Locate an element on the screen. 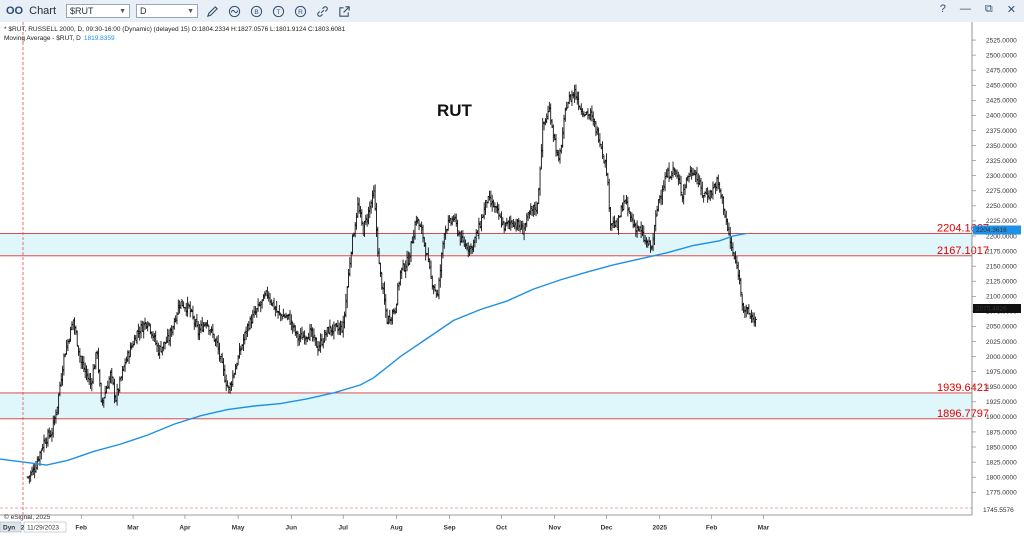 The height and width of the screenshot is (536, 1024). x-tick-label: 2025 is located at coordinates (660, 528).